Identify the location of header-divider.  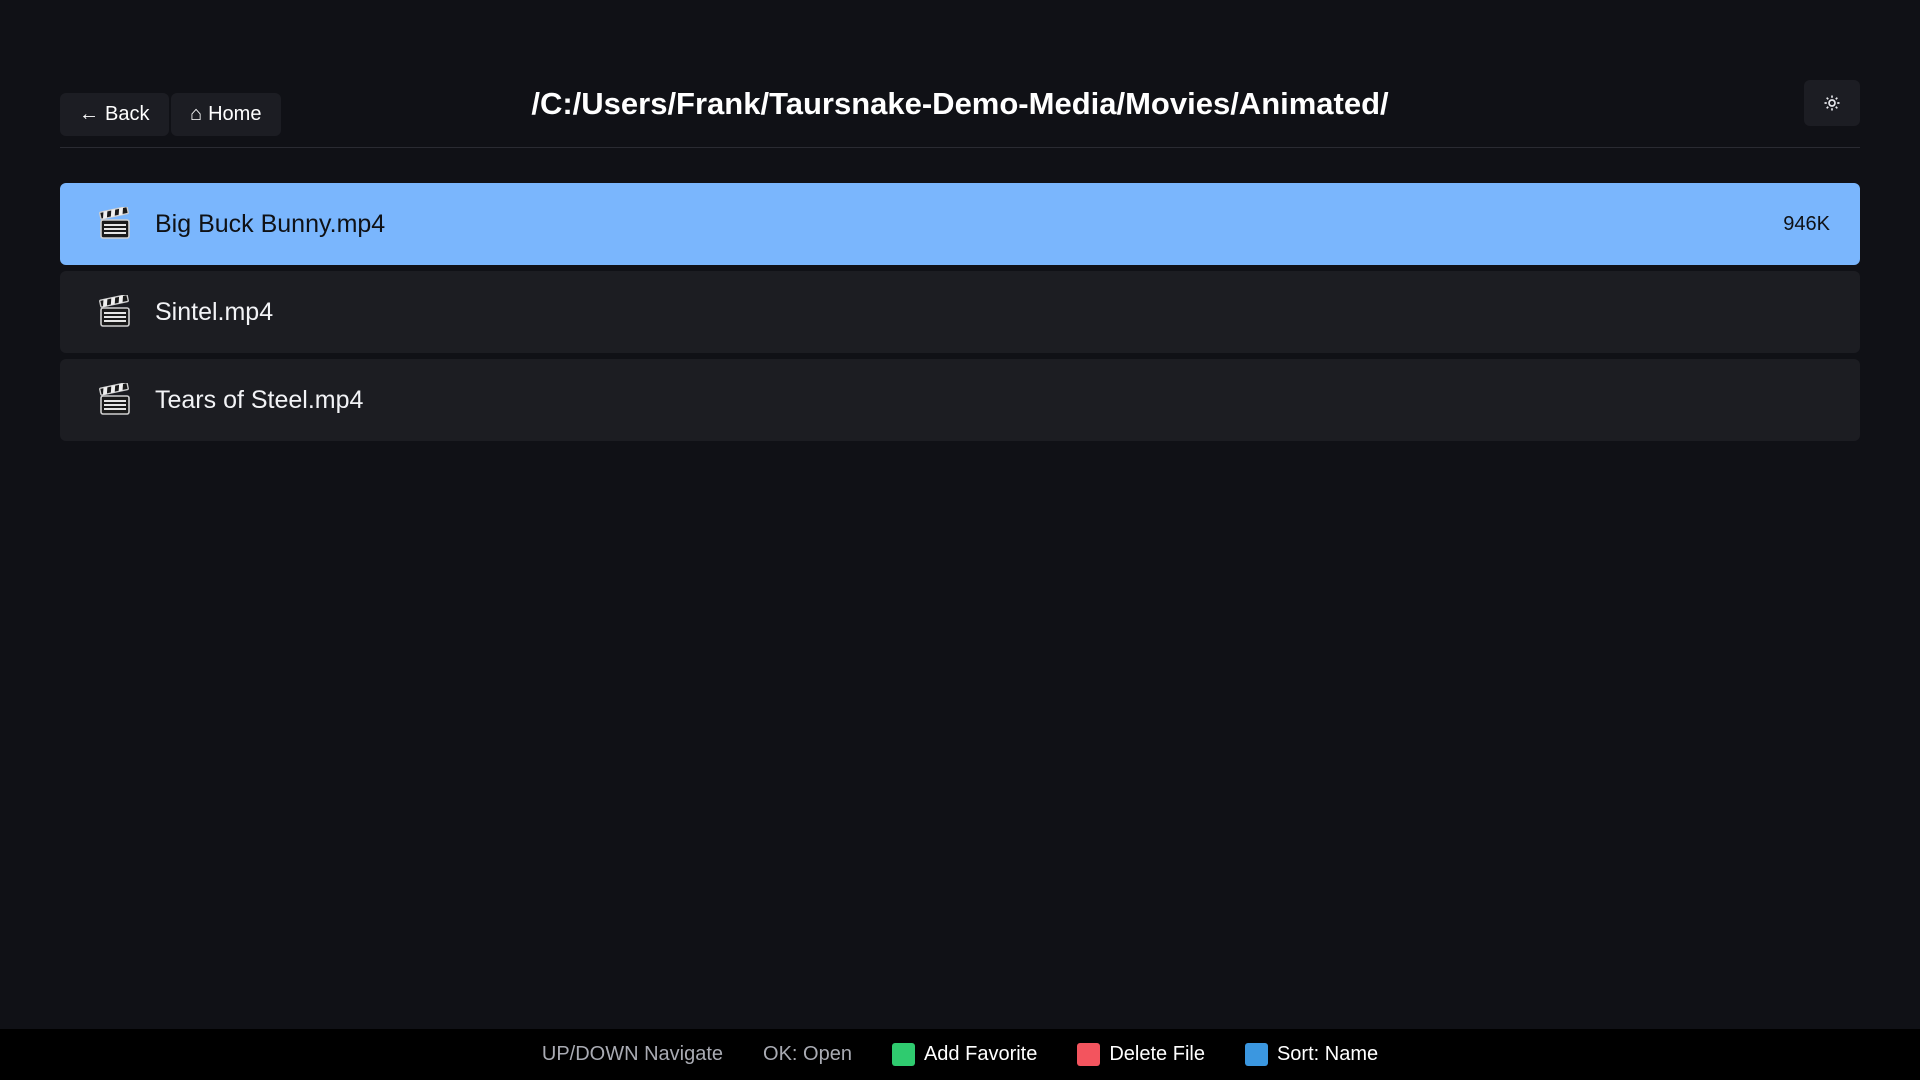
(960, 147).